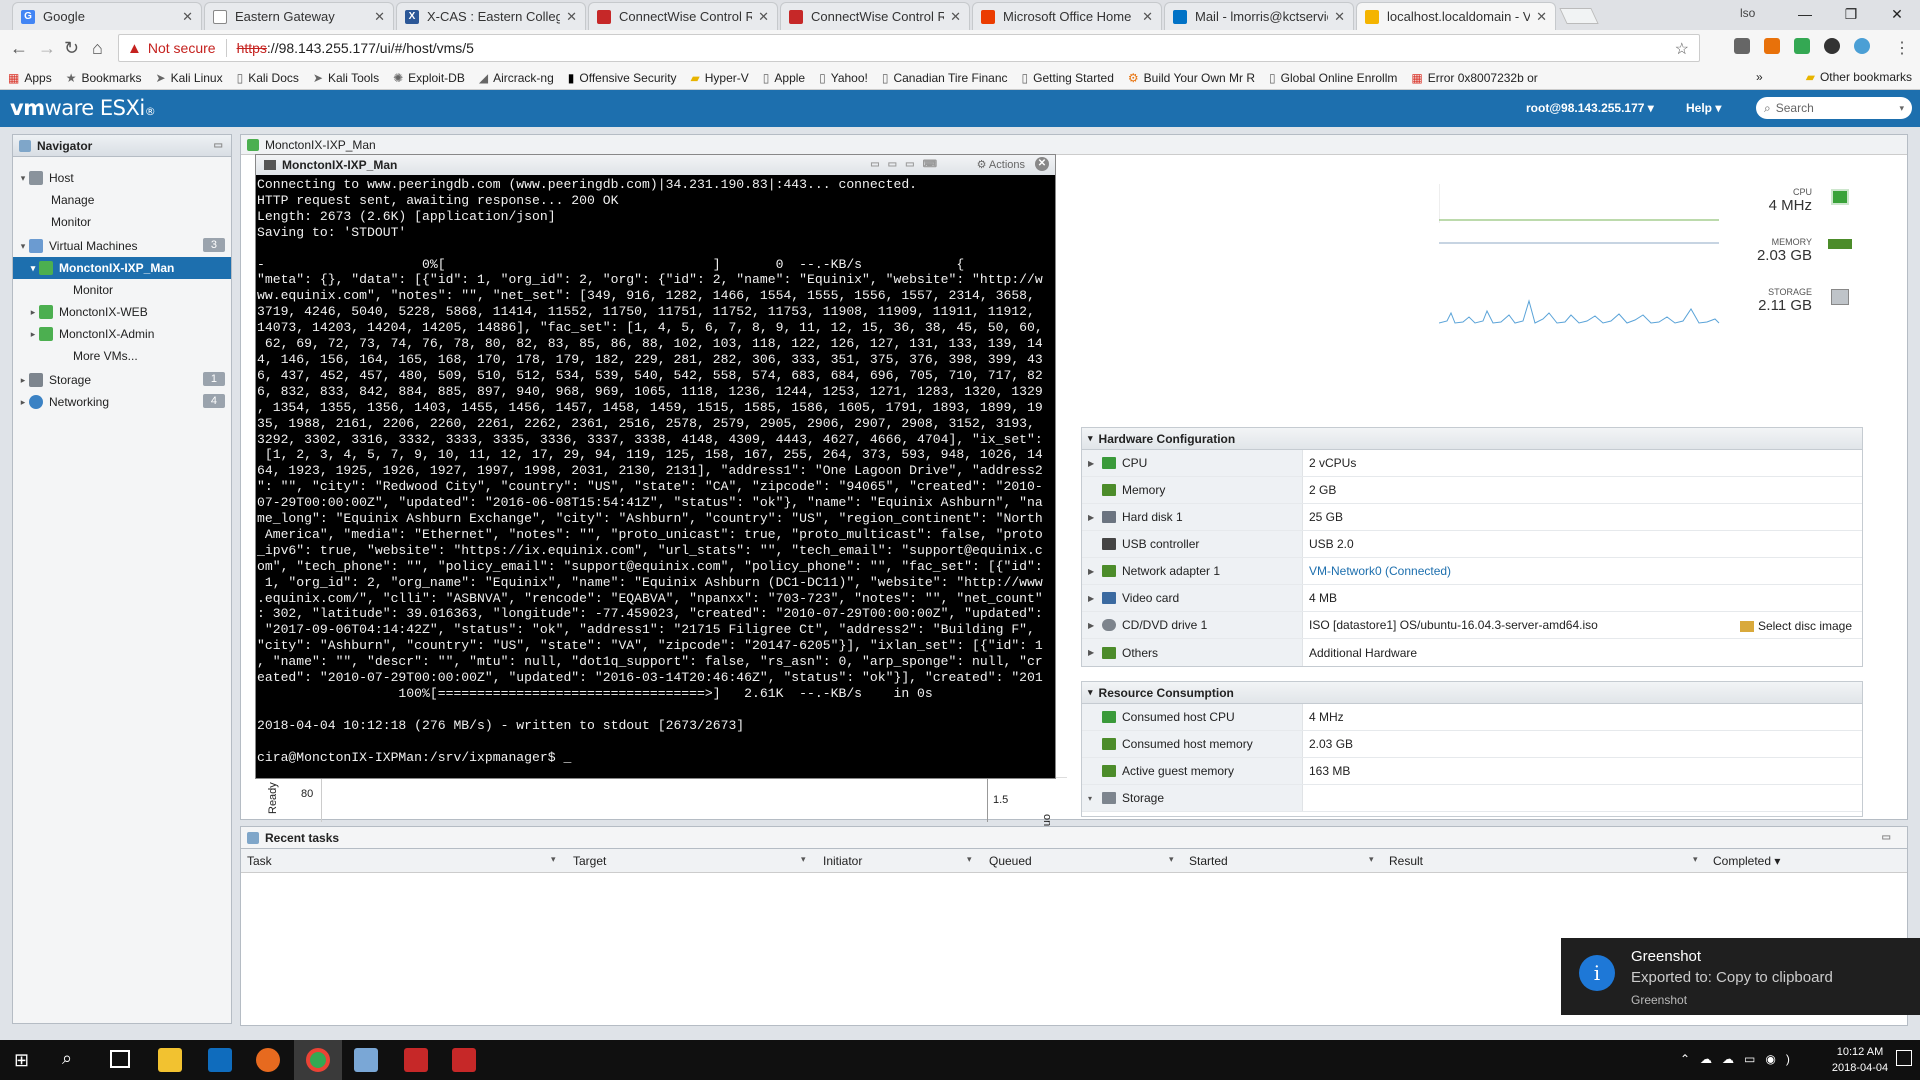 The height and width of the screenshot is (1080, 1920). What do you see at coordinates (1259, 16) in the screenshot?
I see `browser-tab: Mail - lmorris@kctservic ✕` at bounding box center [1259, 16].